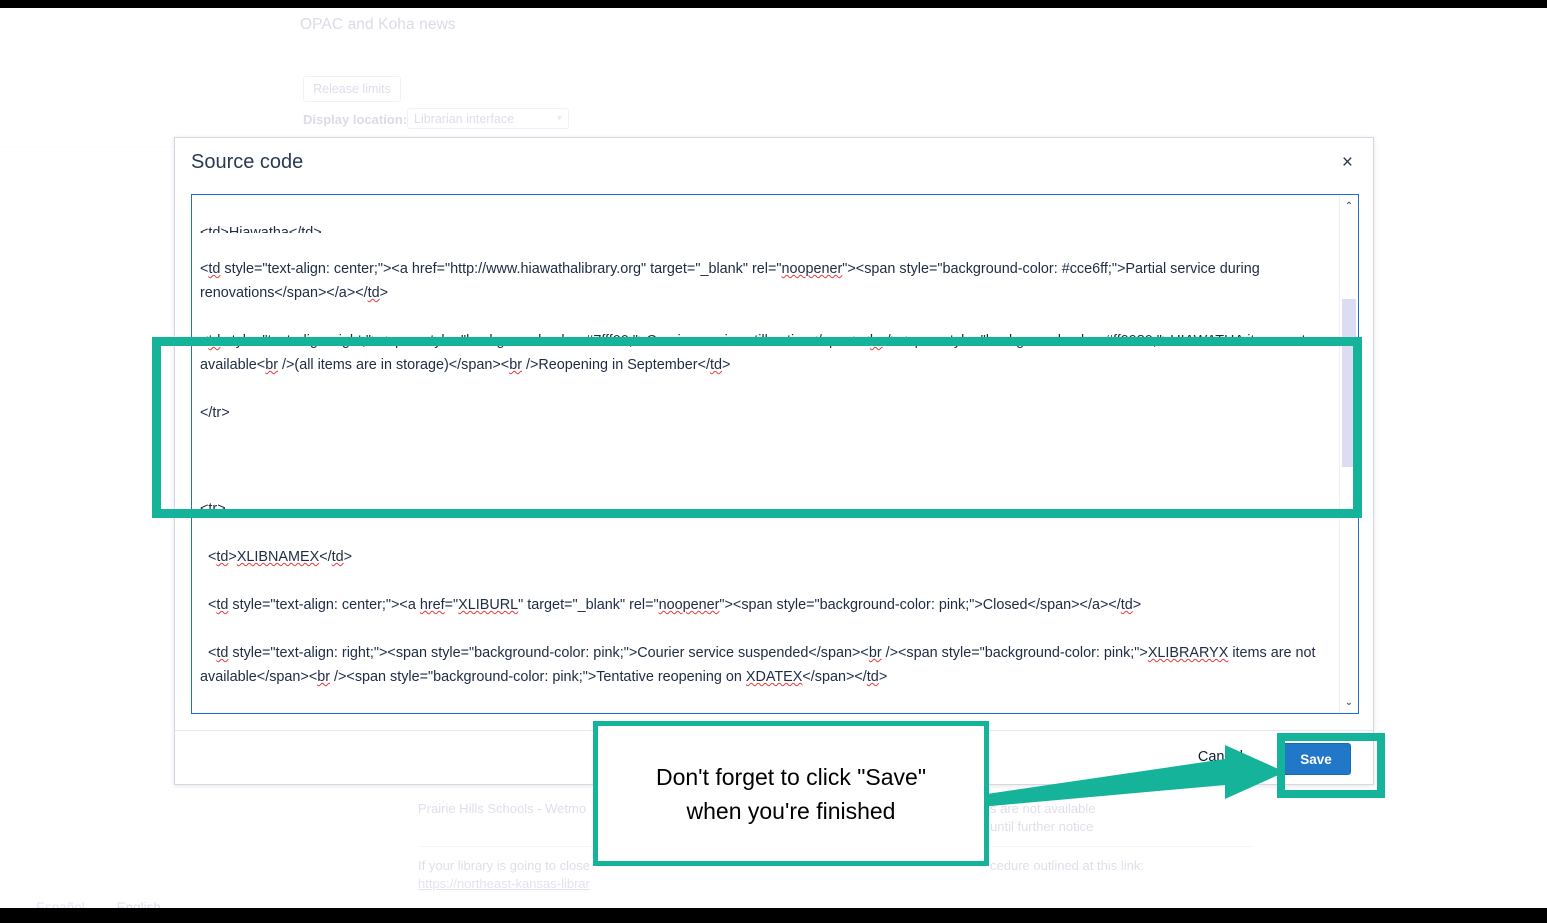 The height and width of the screenshot is (923, 1547). I want to click on display-location-select: Librarian interface ▾, so click(488, 118).